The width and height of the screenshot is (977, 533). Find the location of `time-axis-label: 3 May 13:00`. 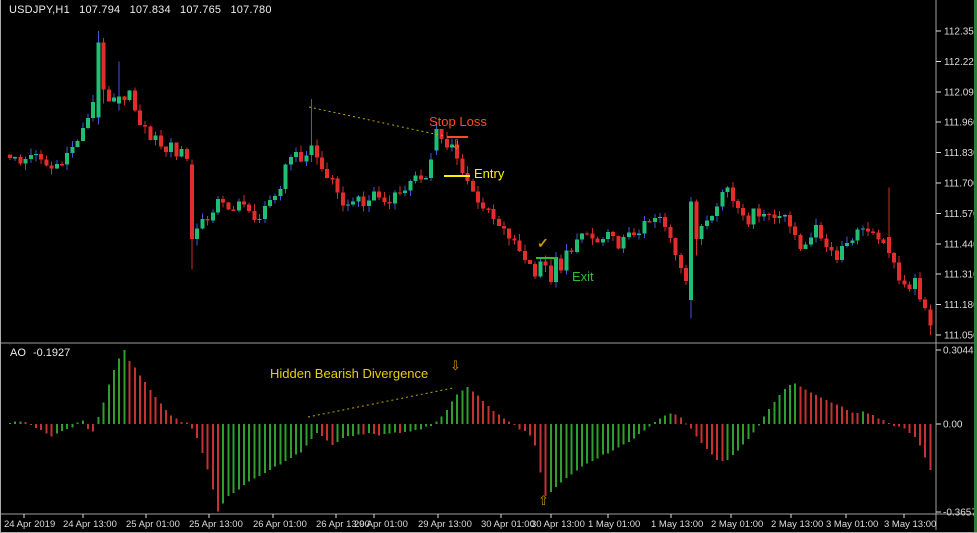

time-axis-label: 3 May 13:00 is located at coordinates (910, 524).